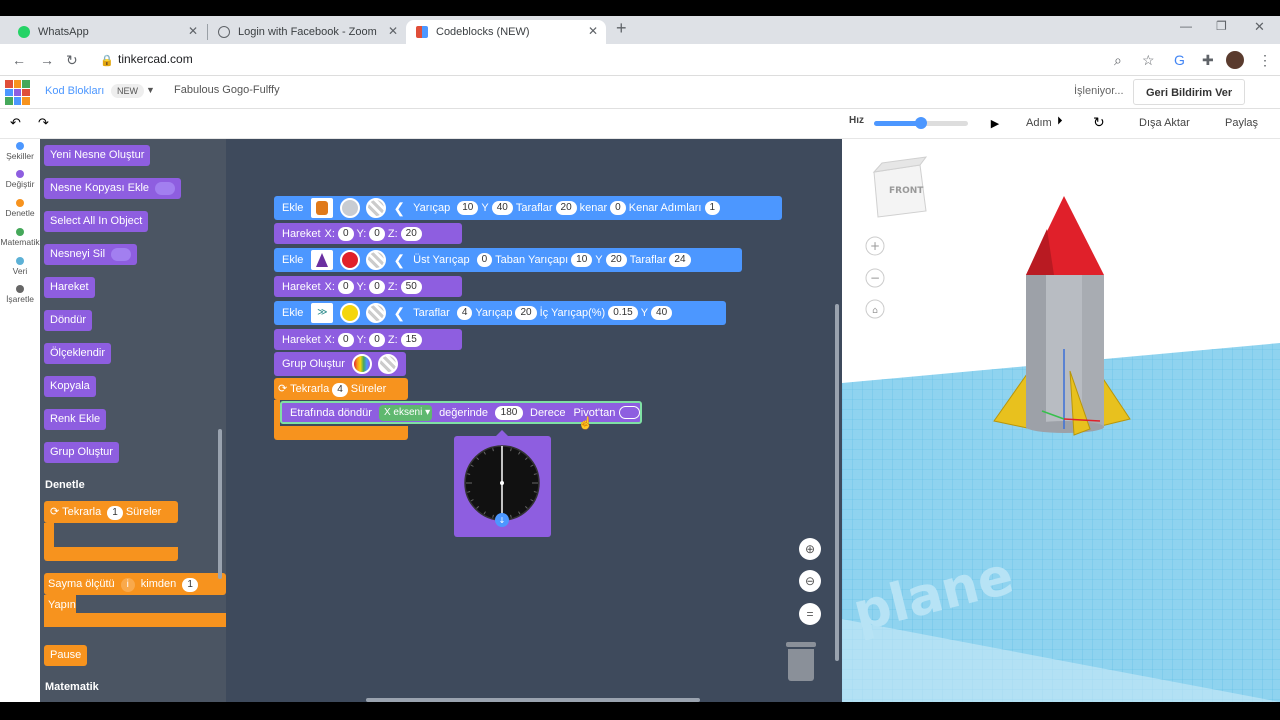  Describe the element at coordinates (368, 286) in the screenshot. I see `move-block: Hareket X: 0 Y: 0 Z: 50` at that location.